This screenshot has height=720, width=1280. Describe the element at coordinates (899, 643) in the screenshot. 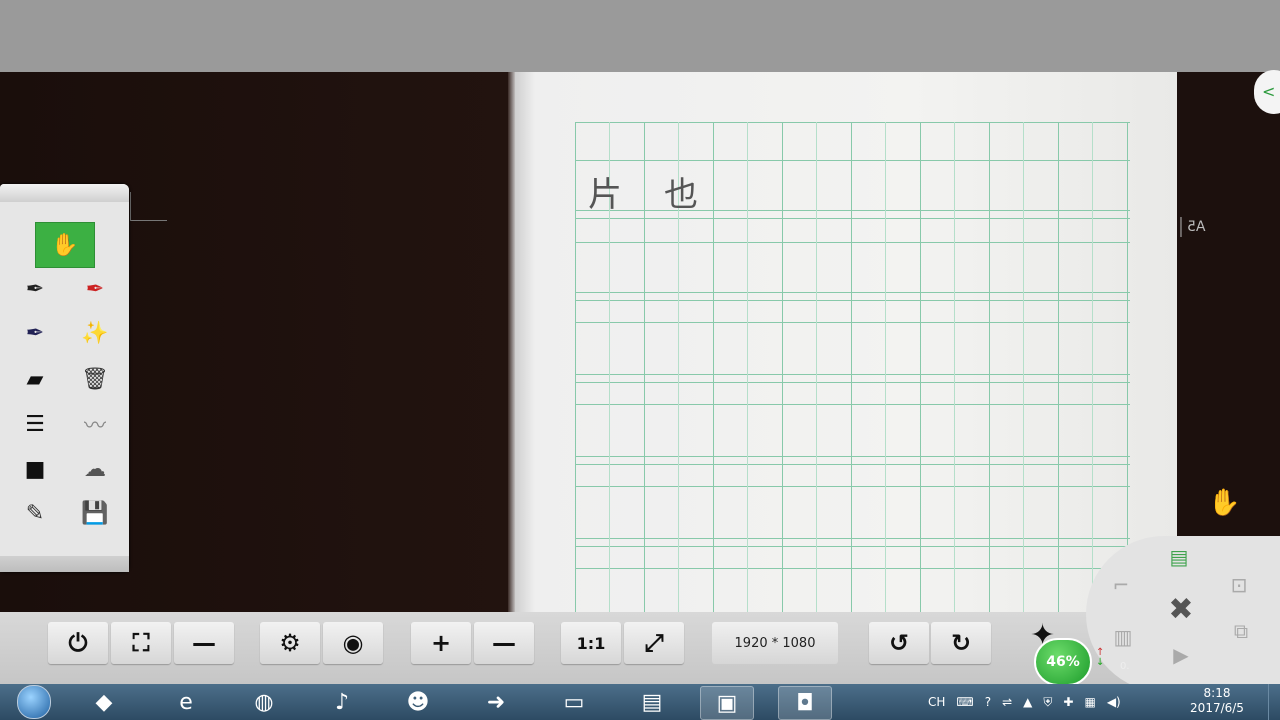

I see `rotate-left-button: ↺` at that location.